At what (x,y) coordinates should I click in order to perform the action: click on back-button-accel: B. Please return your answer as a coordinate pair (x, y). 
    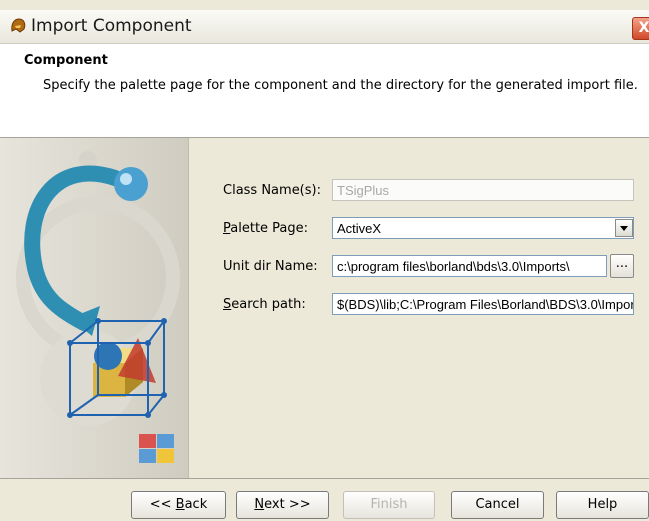
    Looking at the image, I should click on (180, 504).